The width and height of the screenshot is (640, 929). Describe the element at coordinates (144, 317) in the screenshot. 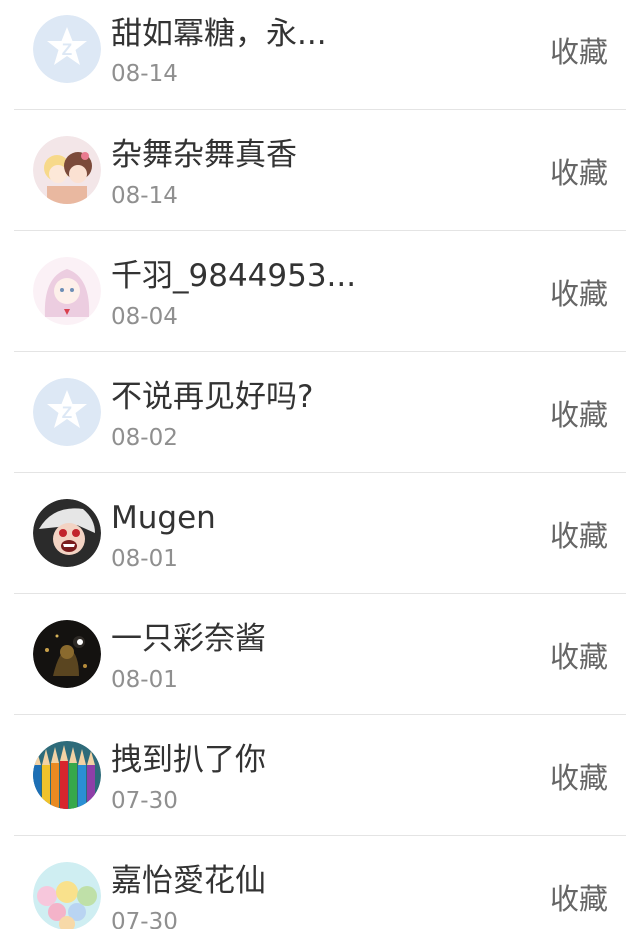

I see `contact-date: 08-04` at that location.